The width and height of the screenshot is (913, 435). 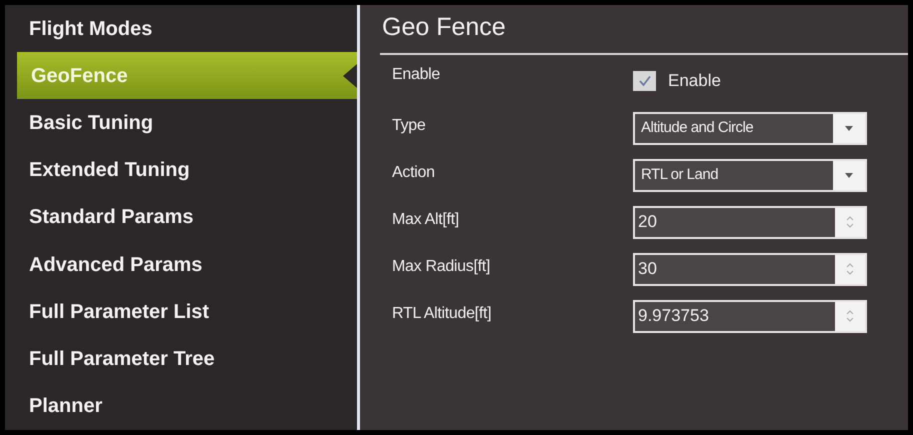 I want to click on pointer-notch-icon, so click(x=350, y=76).